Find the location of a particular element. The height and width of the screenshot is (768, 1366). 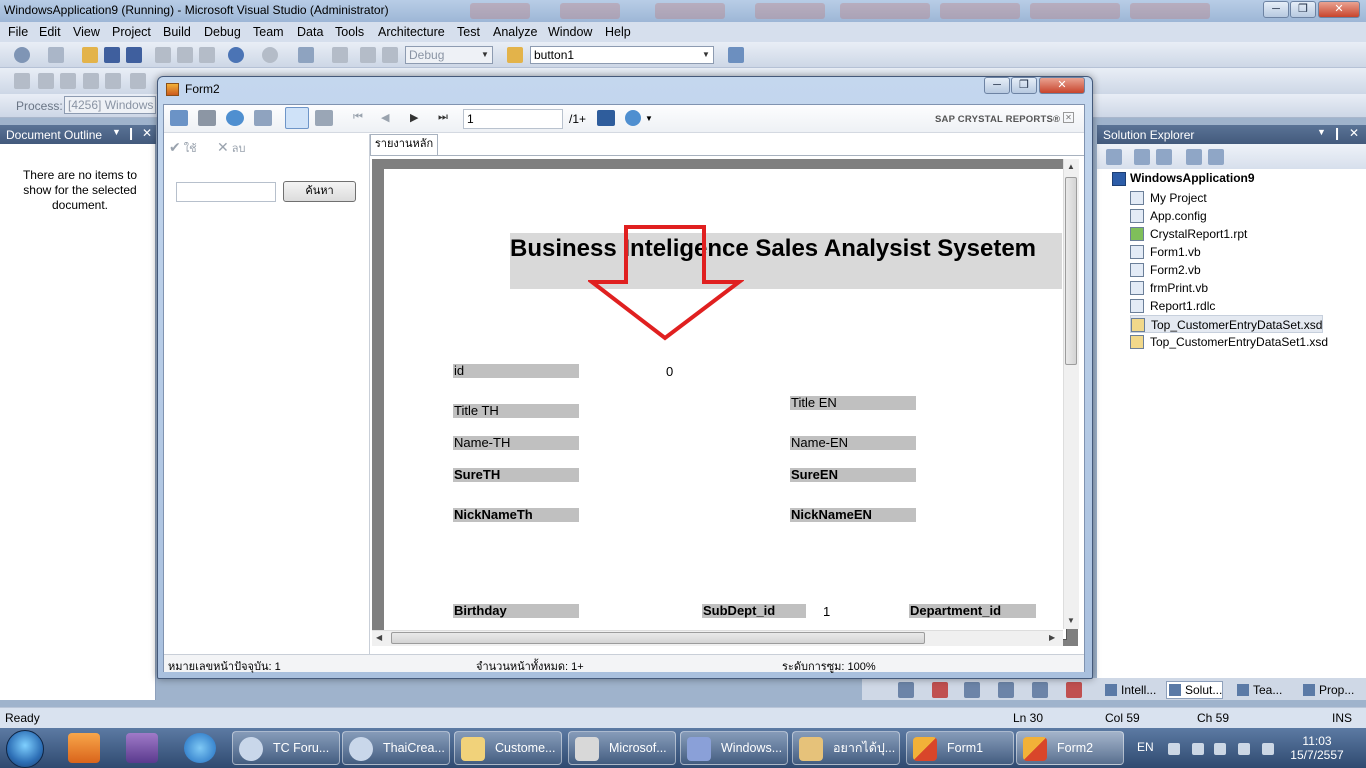

align-rights-icon is located at coordinates (68, 81).